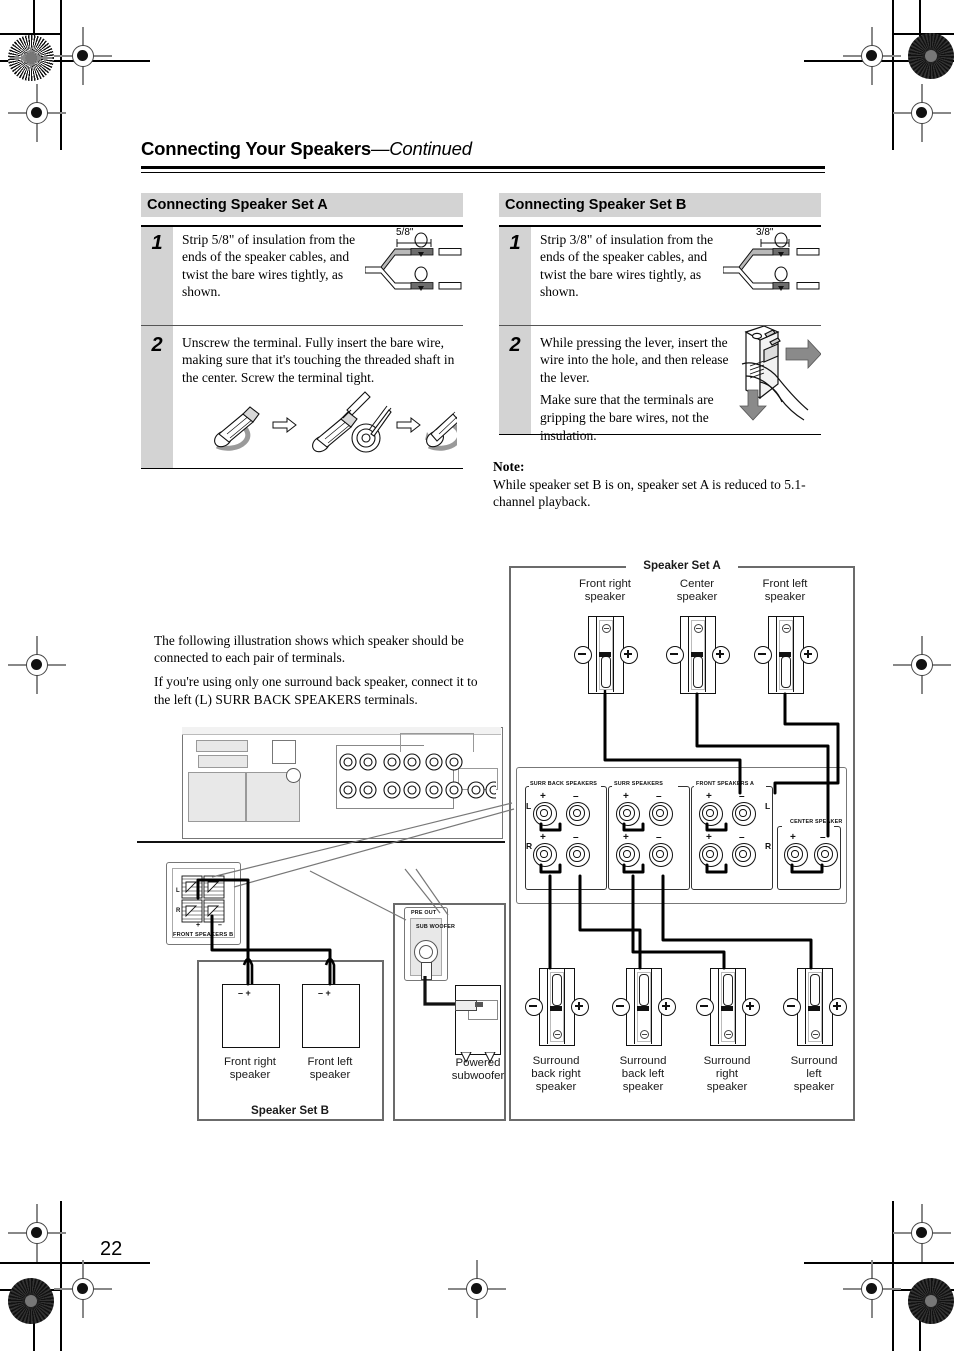  Describe the element at coordinates (518, 838) in the screenshot. I see `wire-routing` at that location.